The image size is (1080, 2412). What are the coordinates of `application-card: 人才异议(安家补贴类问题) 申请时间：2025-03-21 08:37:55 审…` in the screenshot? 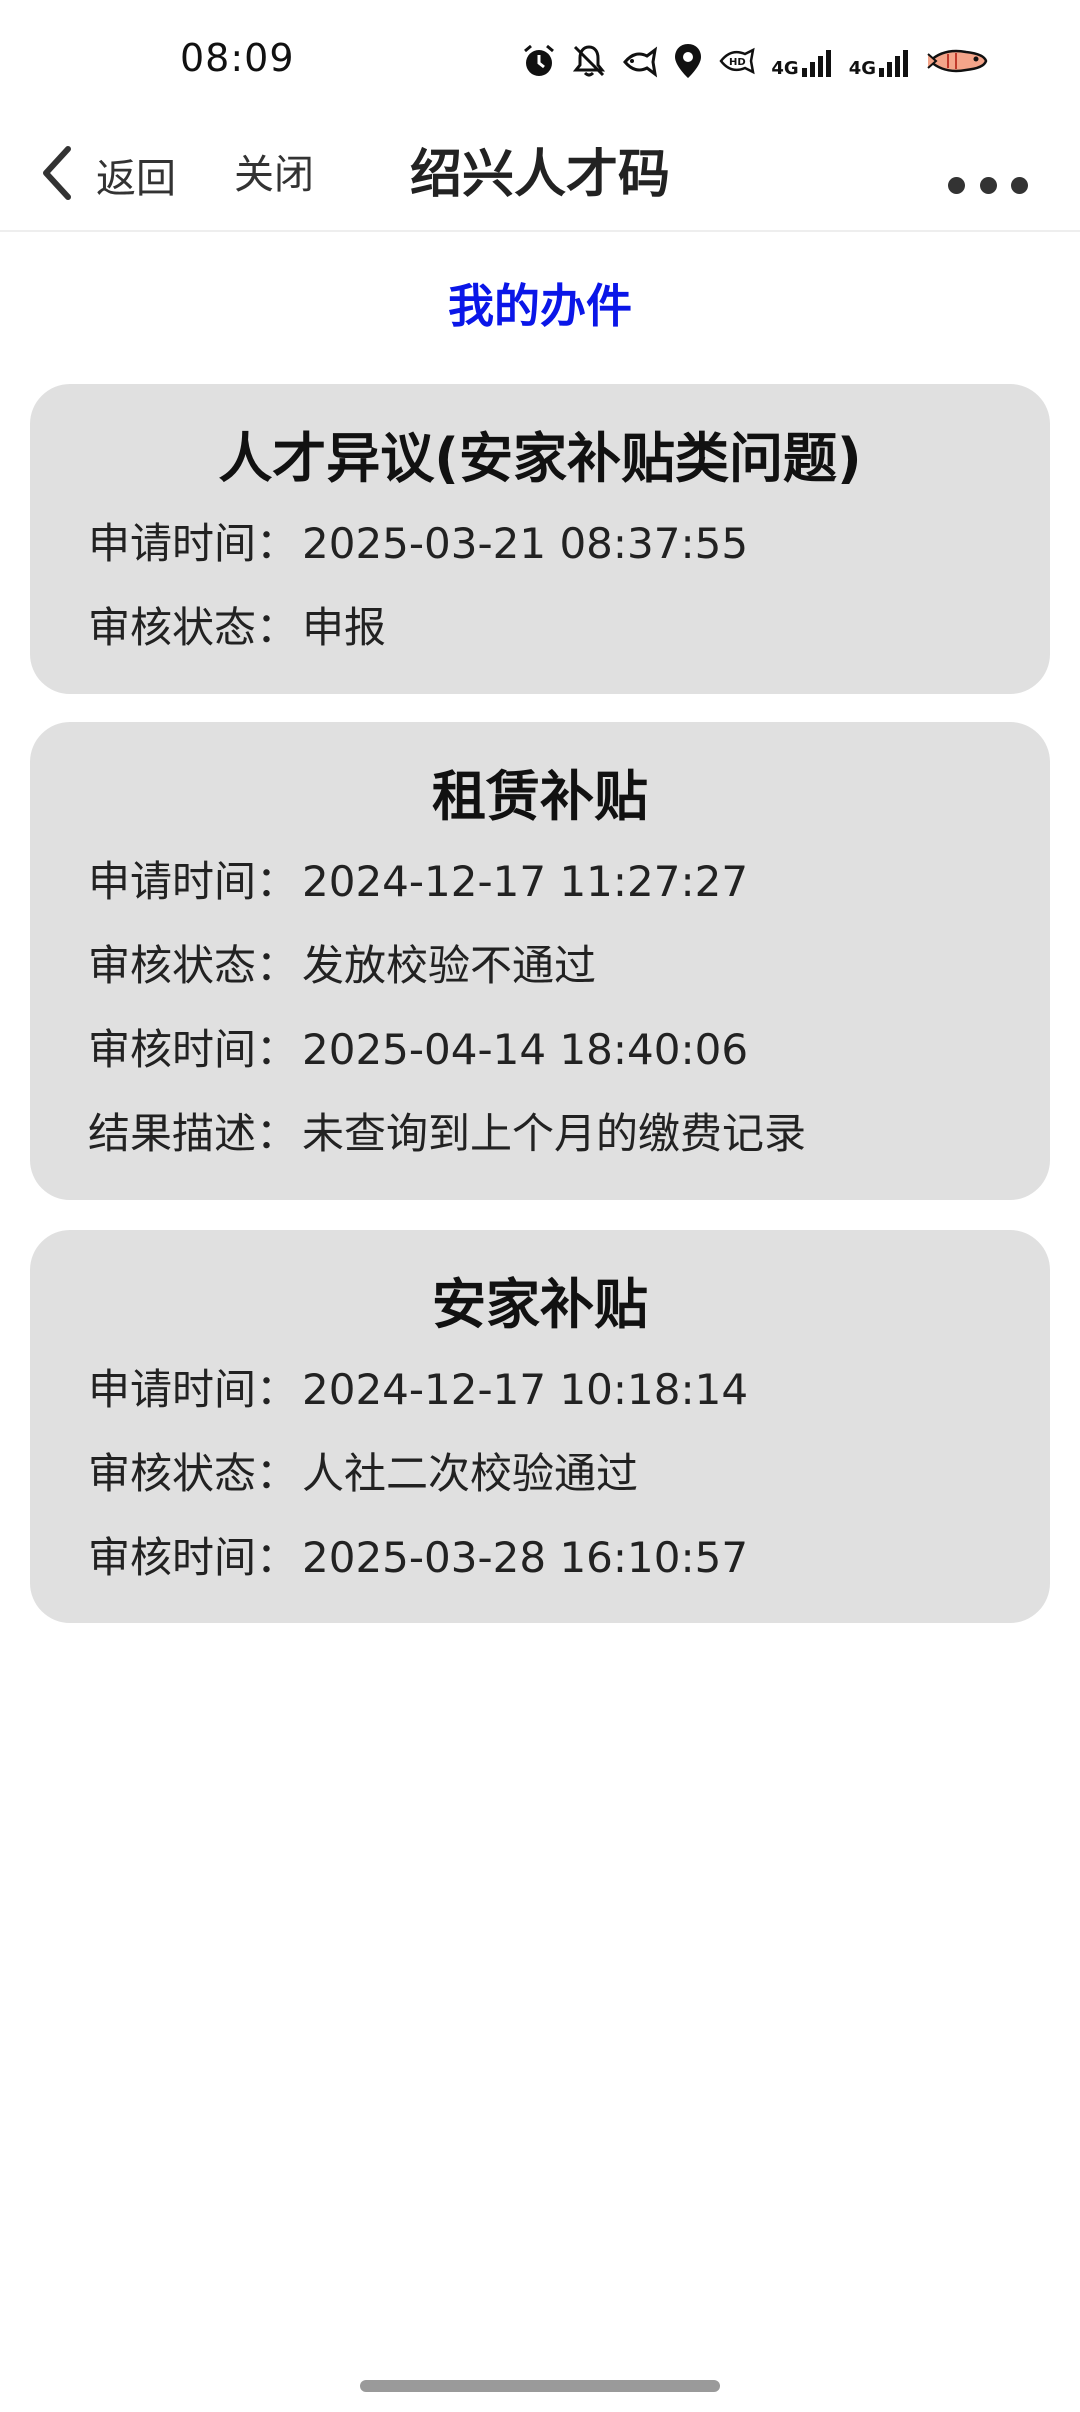 It's located at (540, 539).